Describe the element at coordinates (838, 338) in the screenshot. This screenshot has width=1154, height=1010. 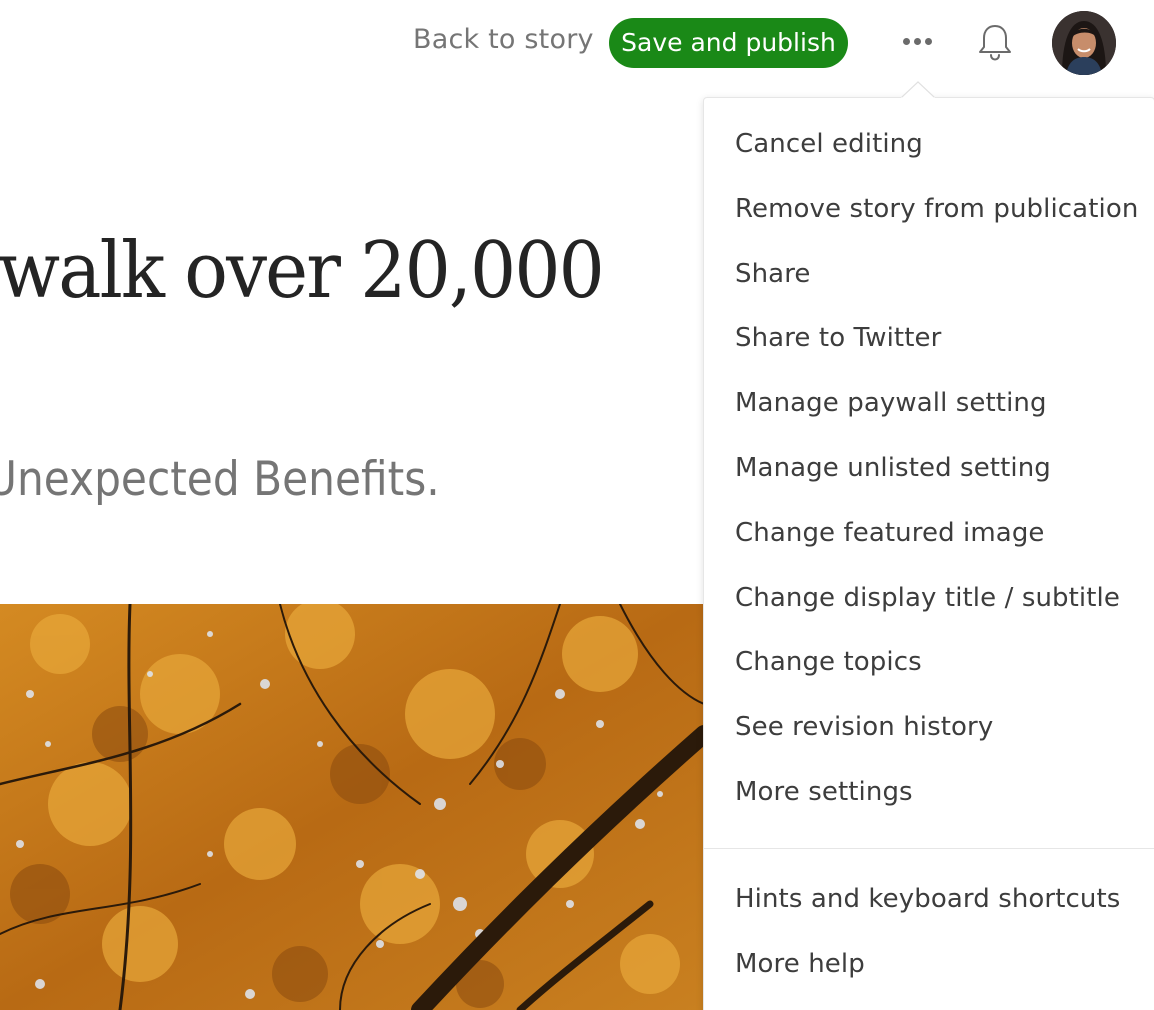
I see `menu-item-share-to-twitter: Share to Twitter` at that location.